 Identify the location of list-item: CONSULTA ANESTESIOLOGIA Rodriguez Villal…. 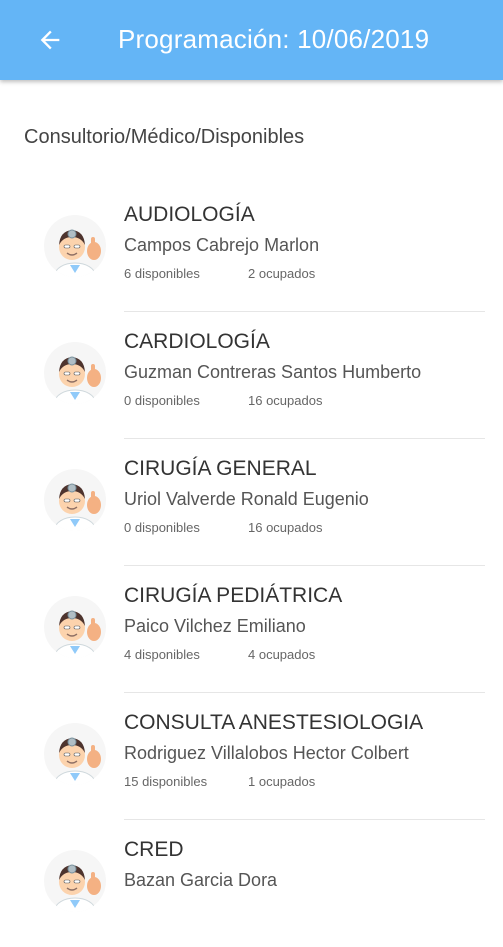
(251, 756).